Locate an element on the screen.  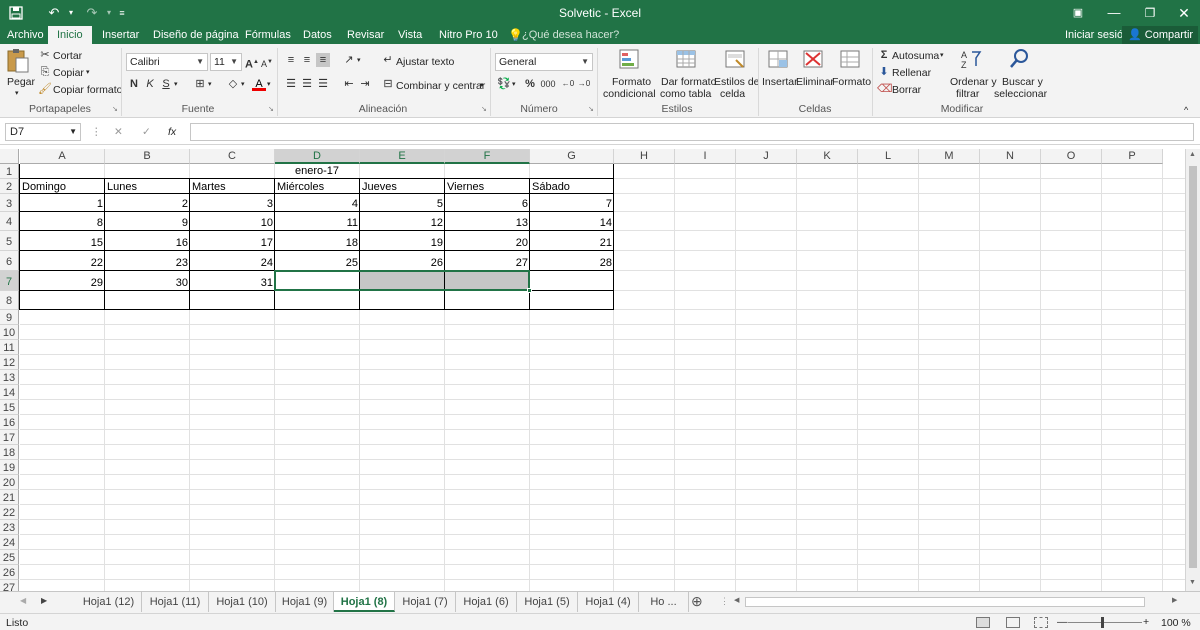
sheet-tab: Hoja1 (10) is located at coordinates (242, 602).